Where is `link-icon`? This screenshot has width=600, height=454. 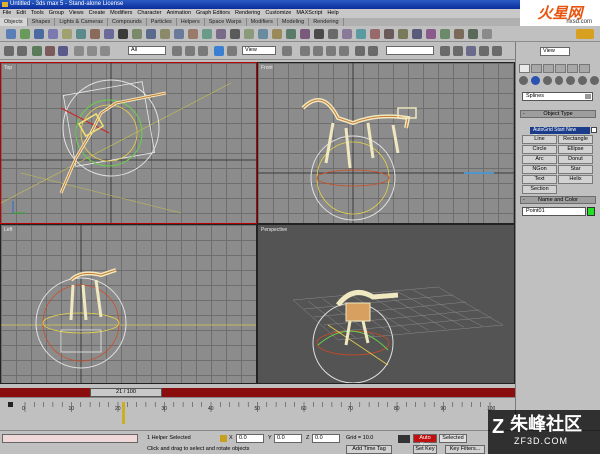
link-icon is located at coordinates (37, 51).